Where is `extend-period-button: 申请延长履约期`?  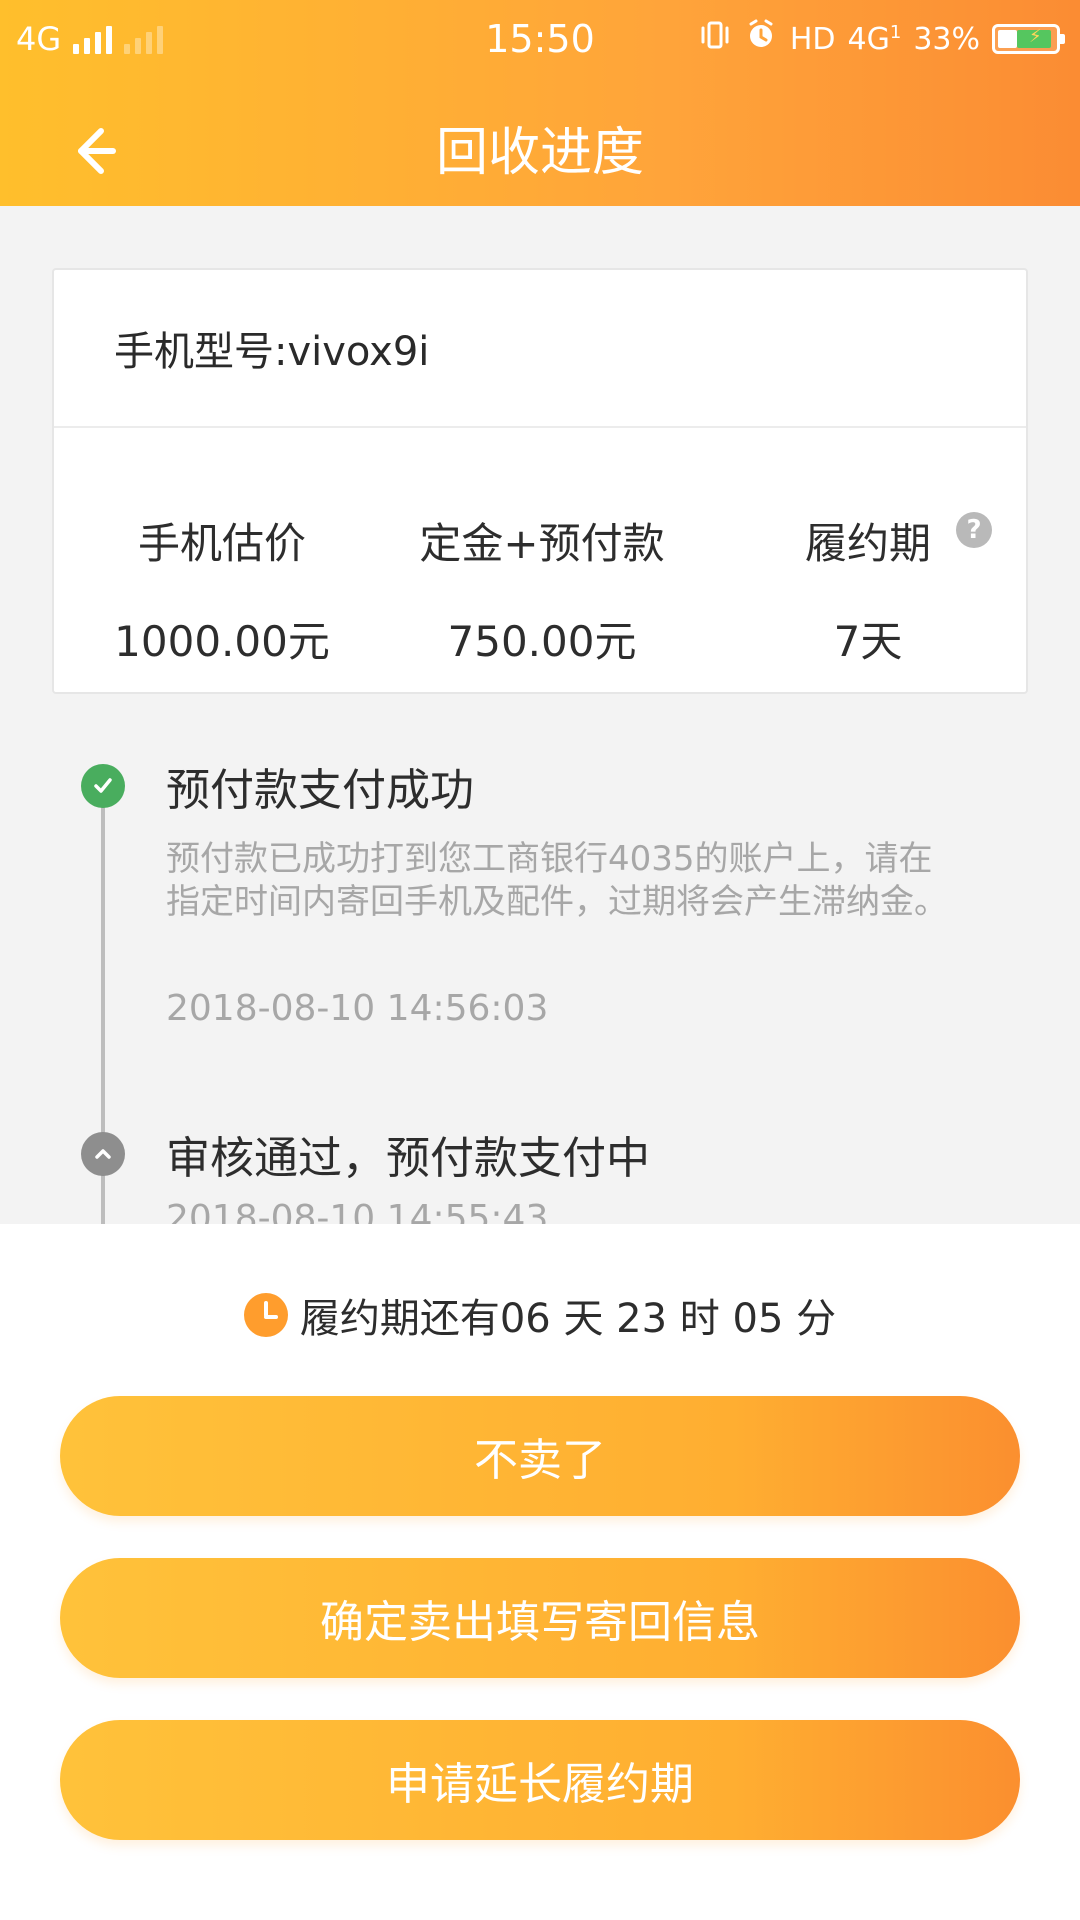 extend-period-button: 申请延长履约期 is located at coordinates (540, 1780).